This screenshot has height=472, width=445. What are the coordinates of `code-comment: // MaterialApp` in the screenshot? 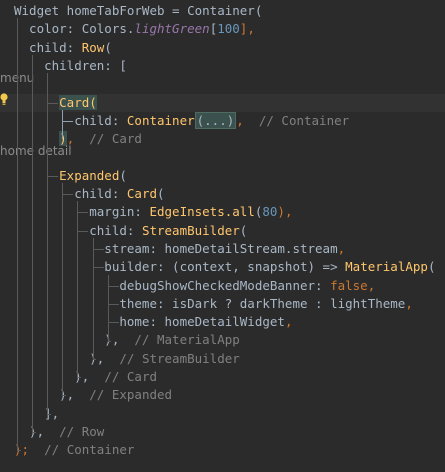 It's located at (179, 340).